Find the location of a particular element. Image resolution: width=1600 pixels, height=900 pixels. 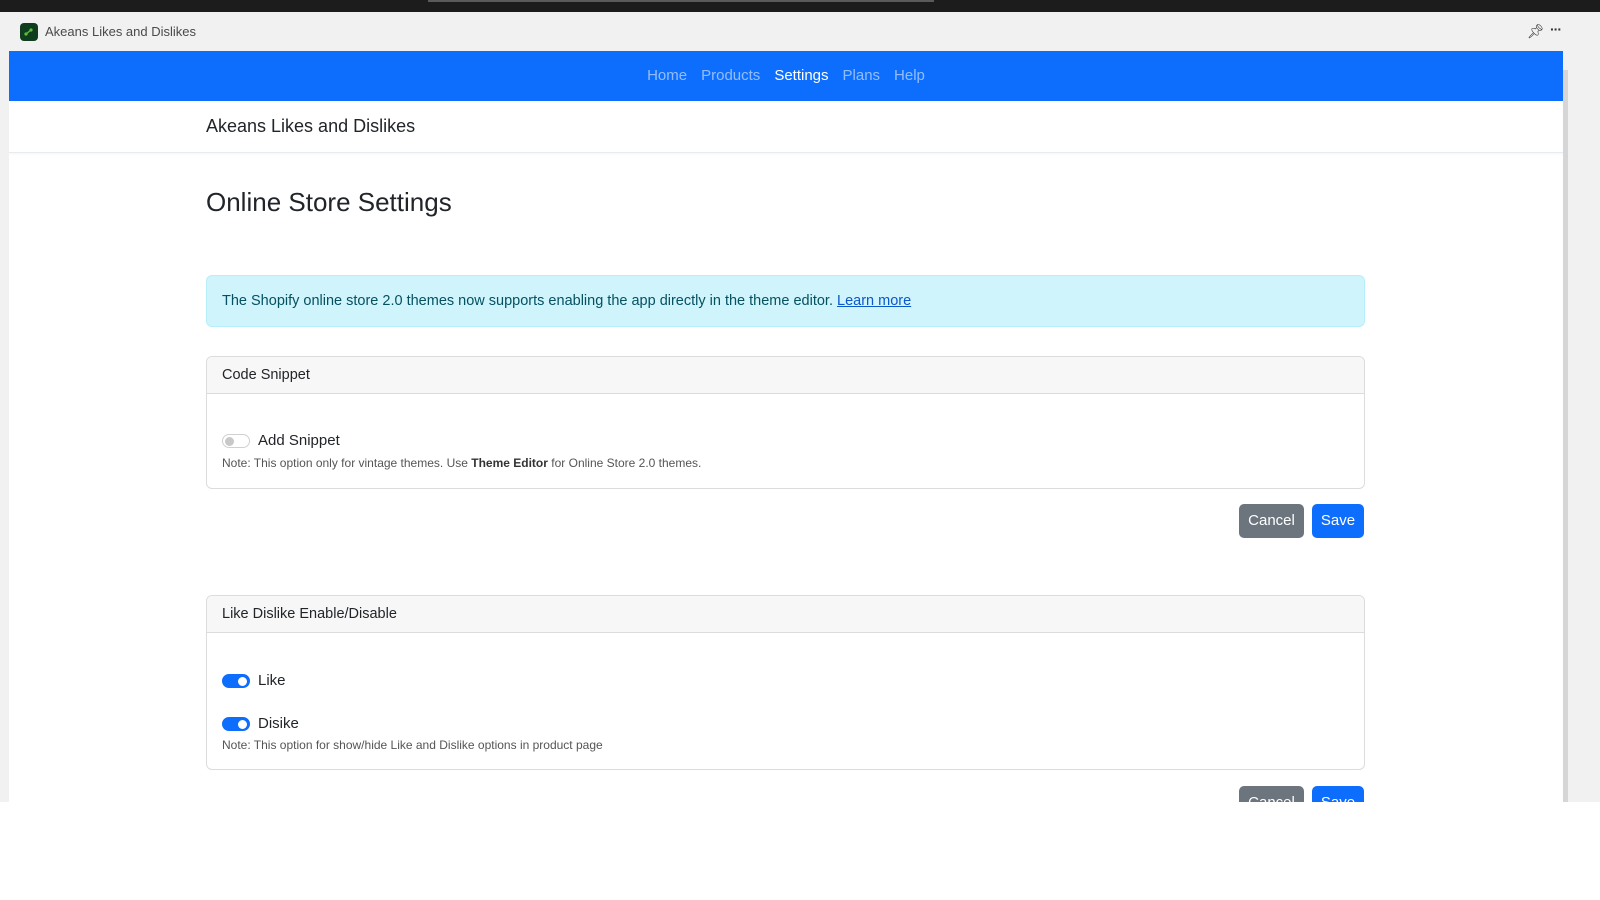

like-toggle is located at coordinates (236, 680).